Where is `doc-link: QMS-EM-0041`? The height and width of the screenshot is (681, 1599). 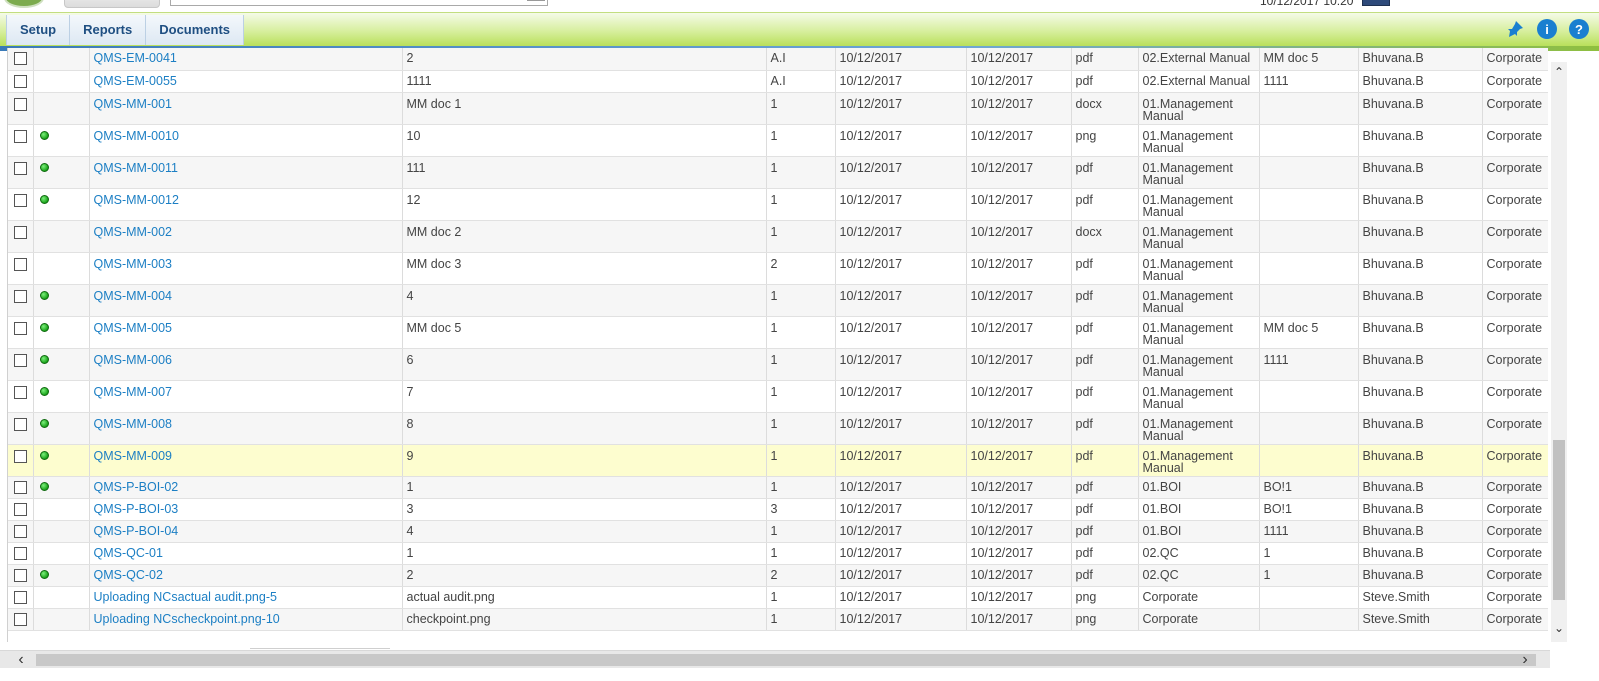
doc-link: QMS-EM-0041 is located at coordinates (135, 58).